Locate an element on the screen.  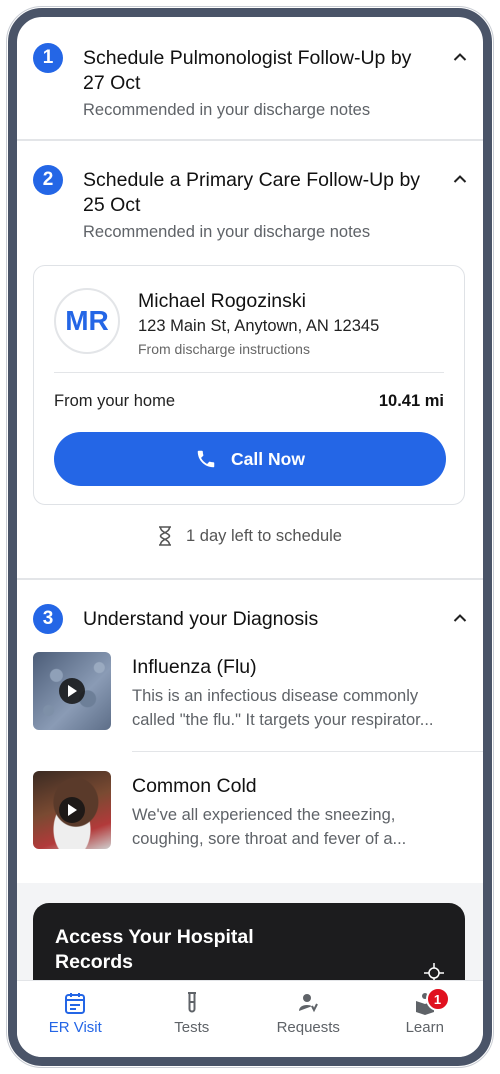
diagnosis-title: Influenza (Flu) is located at coordinates (194, 667).